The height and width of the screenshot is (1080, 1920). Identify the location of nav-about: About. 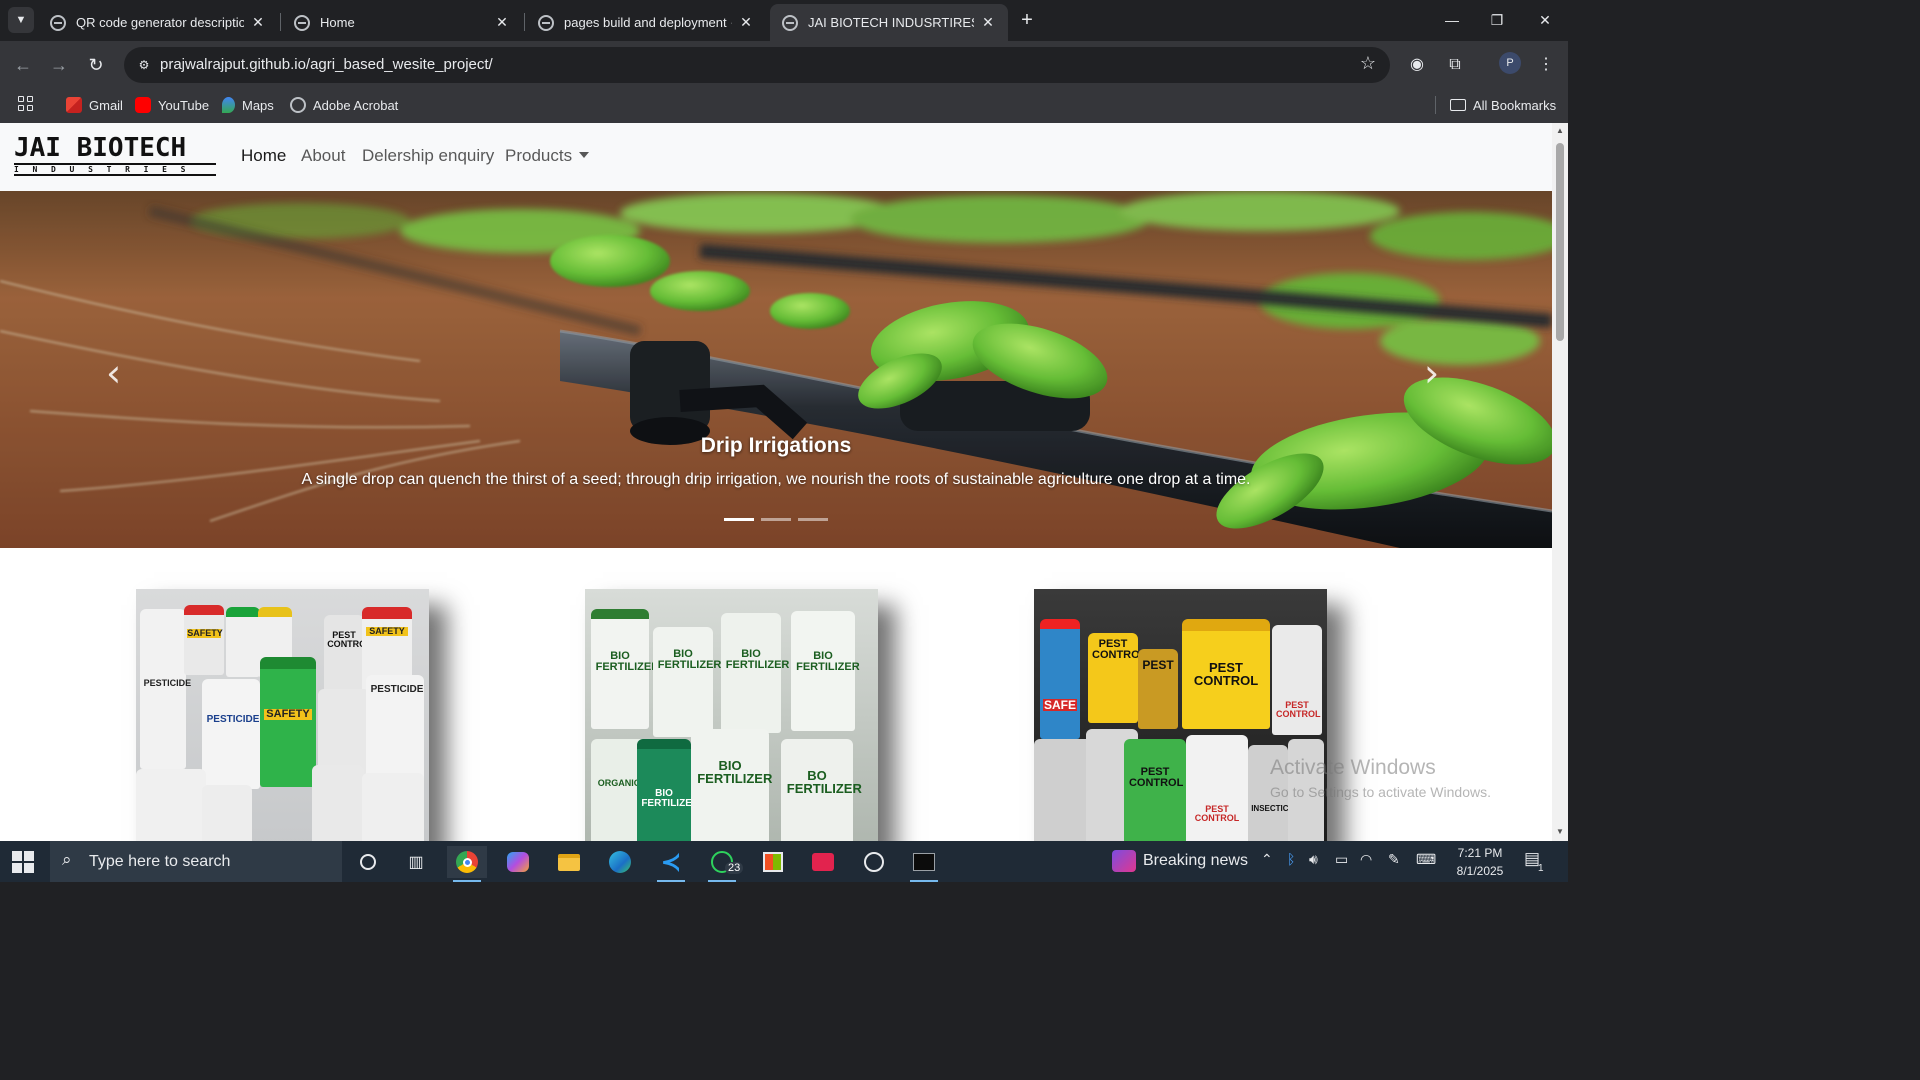
(323, 156).